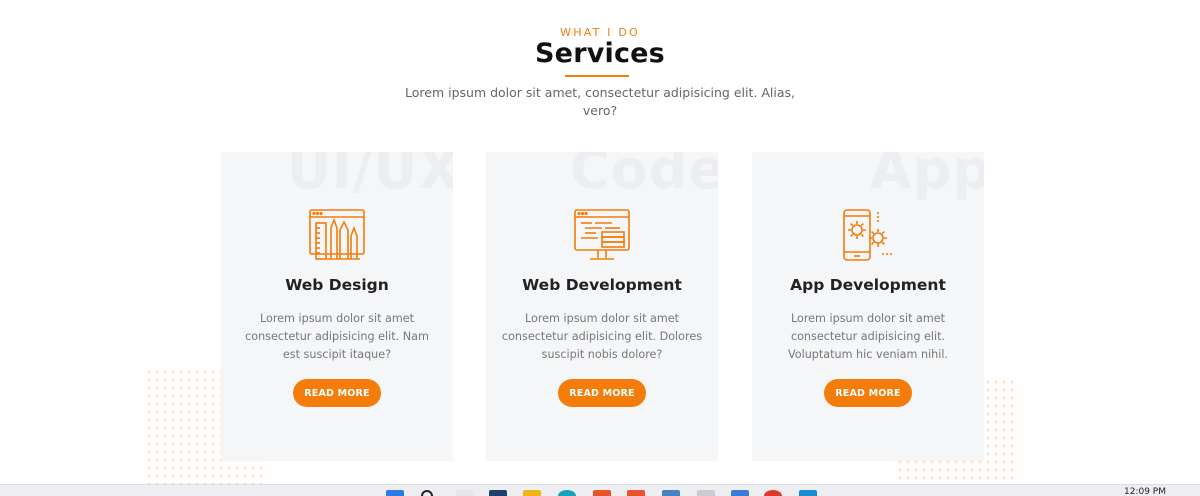 The image size is (1200, 496). I want to click on web-development-icon, so click(602, 234).